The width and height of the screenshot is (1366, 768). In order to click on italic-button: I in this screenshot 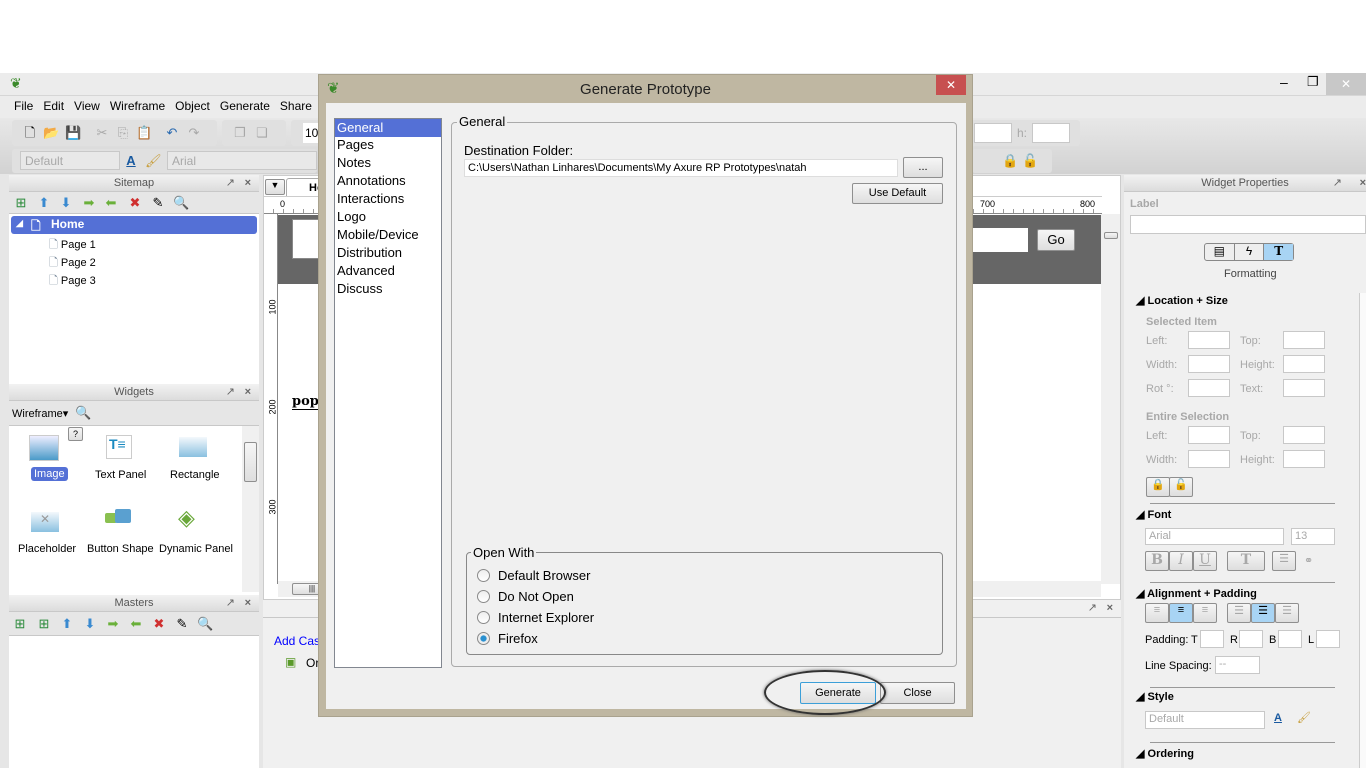, I will do `click(1181, 561)`.